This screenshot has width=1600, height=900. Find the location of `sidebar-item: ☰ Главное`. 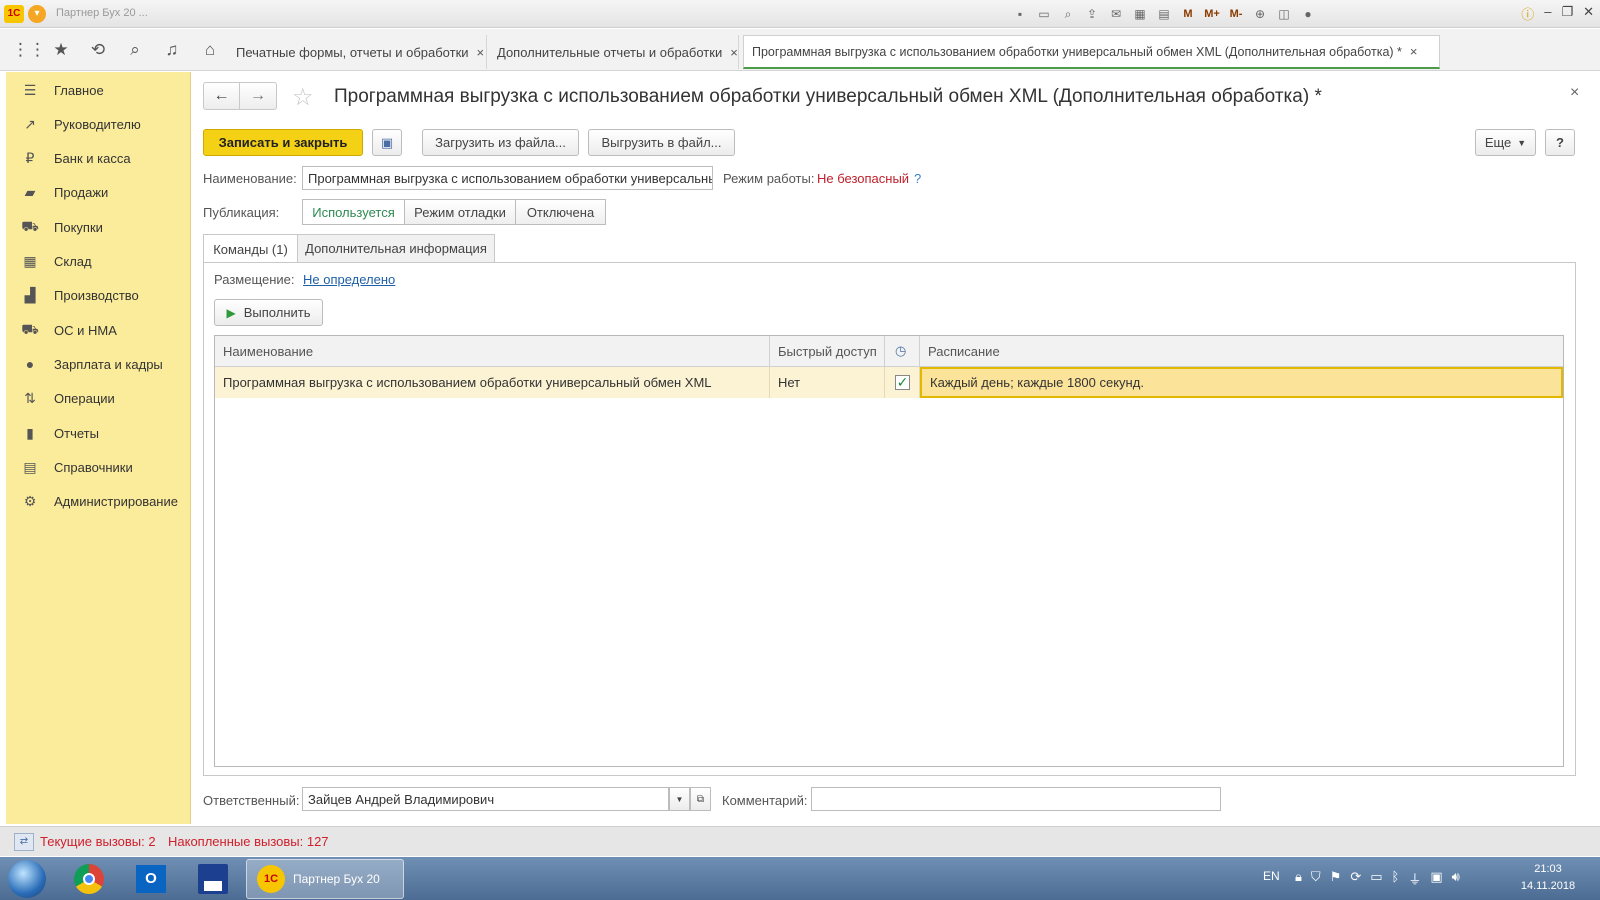

sidebar-item: ☰ Главное is located at coordinates (98, 90).